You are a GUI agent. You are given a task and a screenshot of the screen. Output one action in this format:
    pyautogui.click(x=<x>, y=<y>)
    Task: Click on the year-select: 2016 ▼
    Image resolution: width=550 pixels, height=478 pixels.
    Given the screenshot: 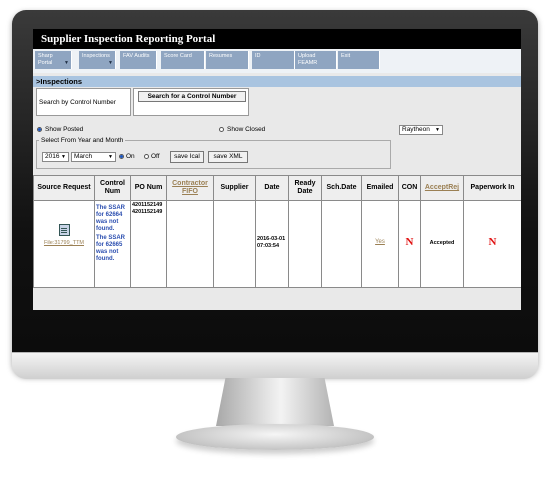 What is the action you would take?
    pyautogui.click(x=55, y=157)
    